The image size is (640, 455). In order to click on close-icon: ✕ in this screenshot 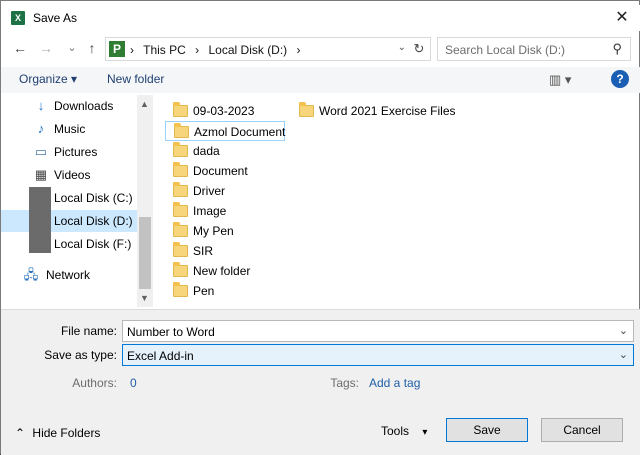, I will do `click(622, 18)`.